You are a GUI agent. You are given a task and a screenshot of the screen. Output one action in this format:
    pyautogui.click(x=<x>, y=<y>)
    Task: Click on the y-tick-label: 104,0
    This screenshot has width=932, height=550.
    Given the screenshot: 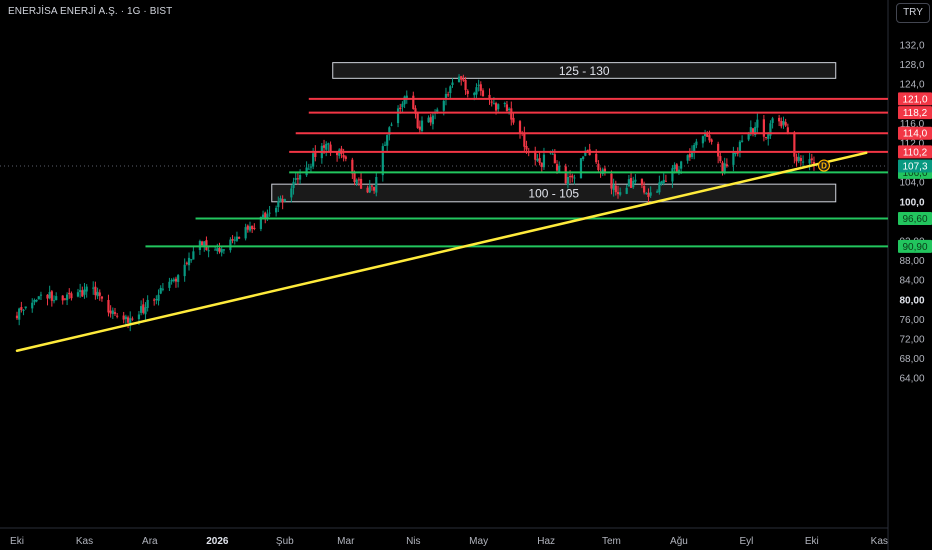 What is the action you would take?
    pyautogui.click(x=911, y=183)
    